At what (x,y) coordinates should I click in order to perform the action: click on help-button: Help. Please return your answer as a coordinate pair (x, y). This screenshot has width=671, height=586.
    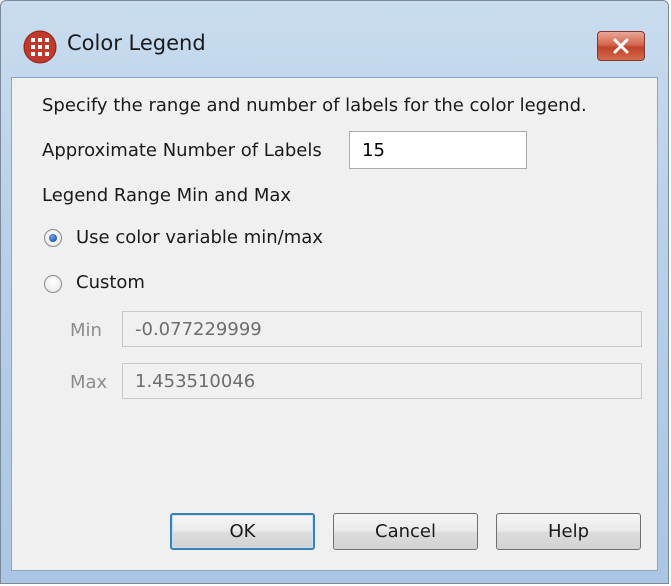
    Looking at the image, I should click on (568, 531).